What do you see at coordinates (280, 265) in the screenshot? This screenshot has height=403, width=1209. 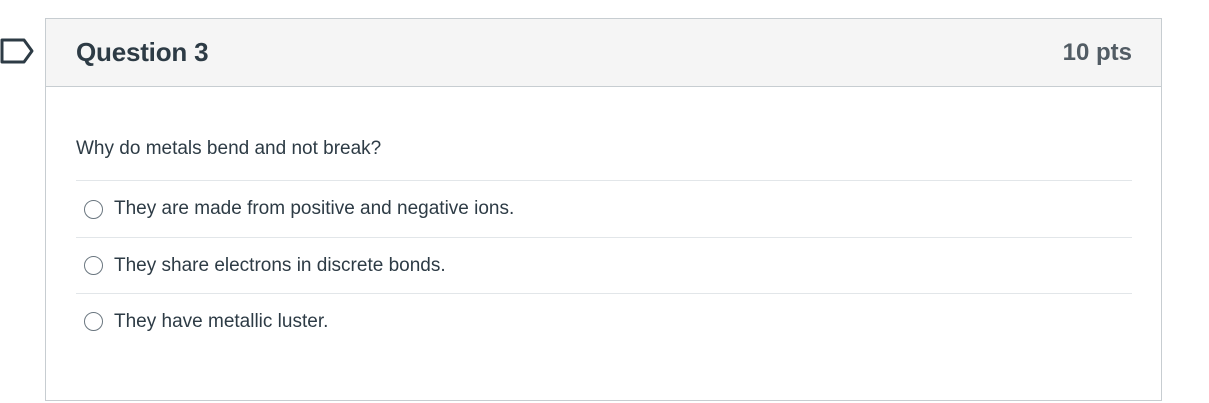 I see `answer-label: They share electrons in discrete bonds.` at bounding box center [280, 265].